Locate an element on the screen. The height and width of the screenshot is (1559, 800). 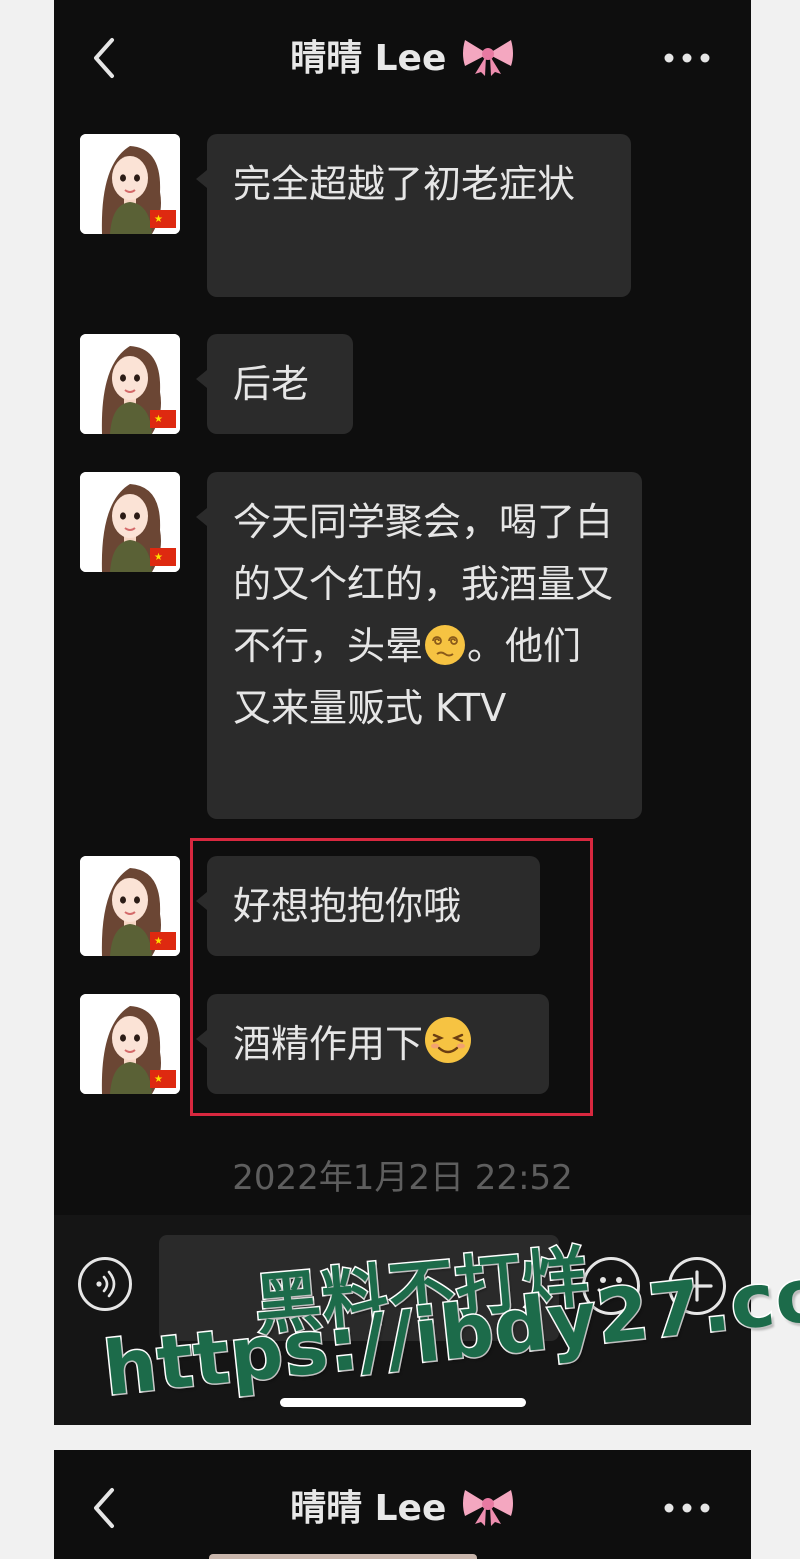
message-bubble: 酒精作用下 is located at coordinates (372, 1044).